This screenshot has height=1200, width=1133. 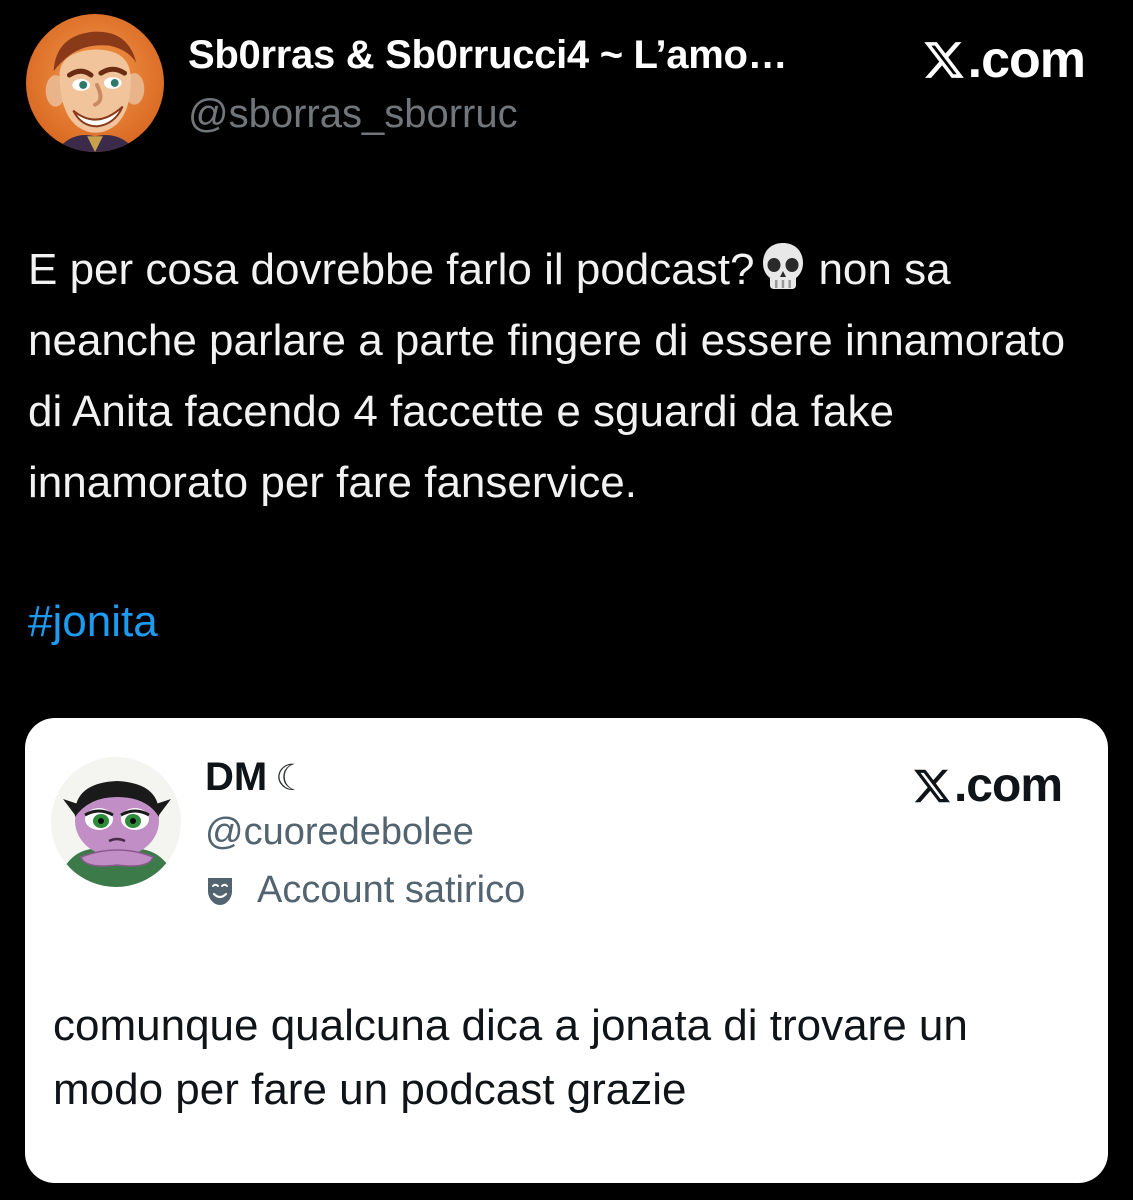 I want to click on author-handle: @sborras_sborruc, so click(x=353, y=114).